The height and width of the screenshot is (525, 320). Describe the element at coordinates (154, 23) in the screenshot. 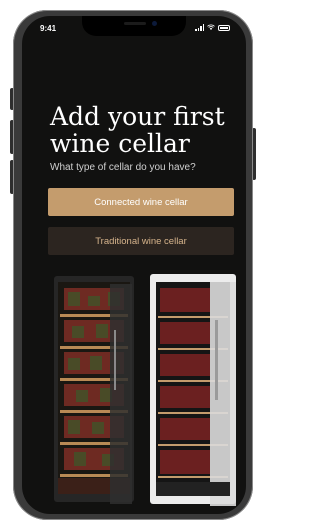

I see `front-camera` at that location.